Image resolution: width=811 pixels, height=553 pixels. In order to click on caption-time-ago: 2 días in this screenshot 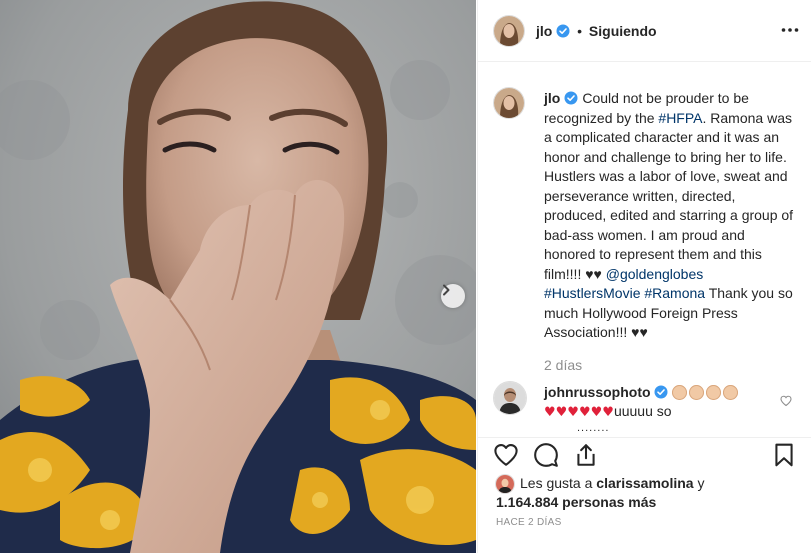, I will do `click(563, 365)`.